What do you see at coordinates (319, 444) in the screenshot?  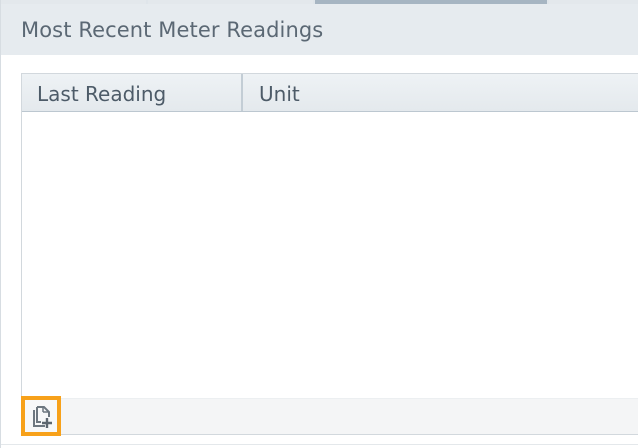 I see `bottom-divider` at bounding box center [319, 444].